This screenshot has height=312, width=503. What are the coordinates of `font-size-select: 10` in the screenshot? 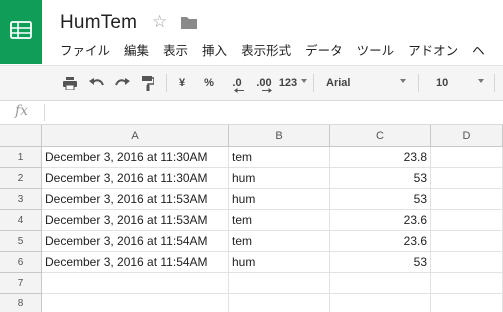 It's located at (458, 83).